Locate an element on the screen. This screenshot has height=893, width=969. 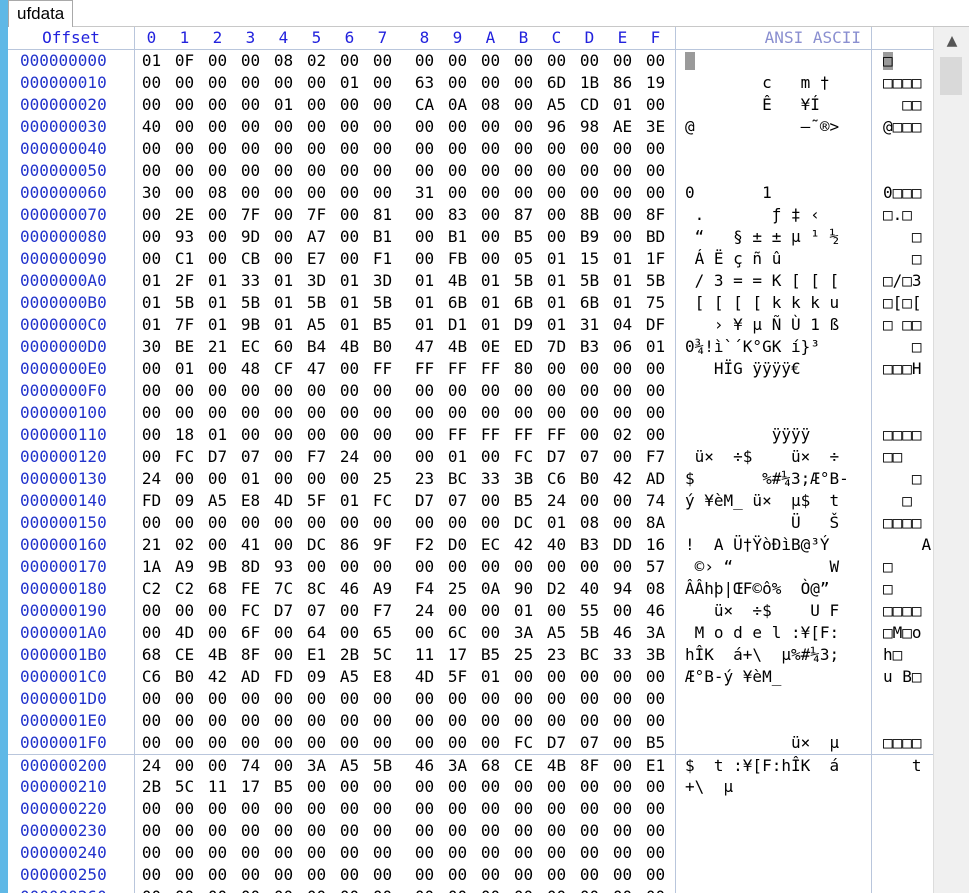
scroll-thumb is located at coordinates (951, 76).